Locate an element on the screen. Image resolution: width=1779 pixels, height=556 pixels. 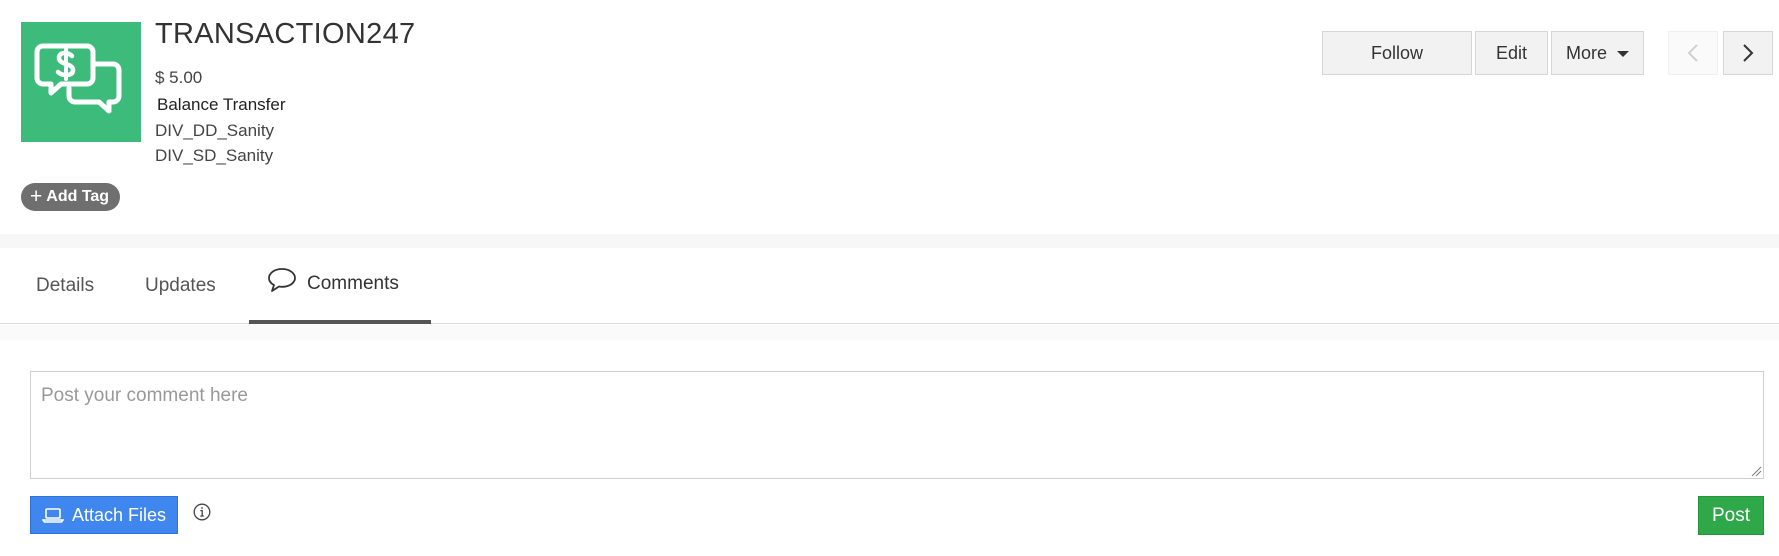
chevron-right-icon is located at coordinates (1748, 53).